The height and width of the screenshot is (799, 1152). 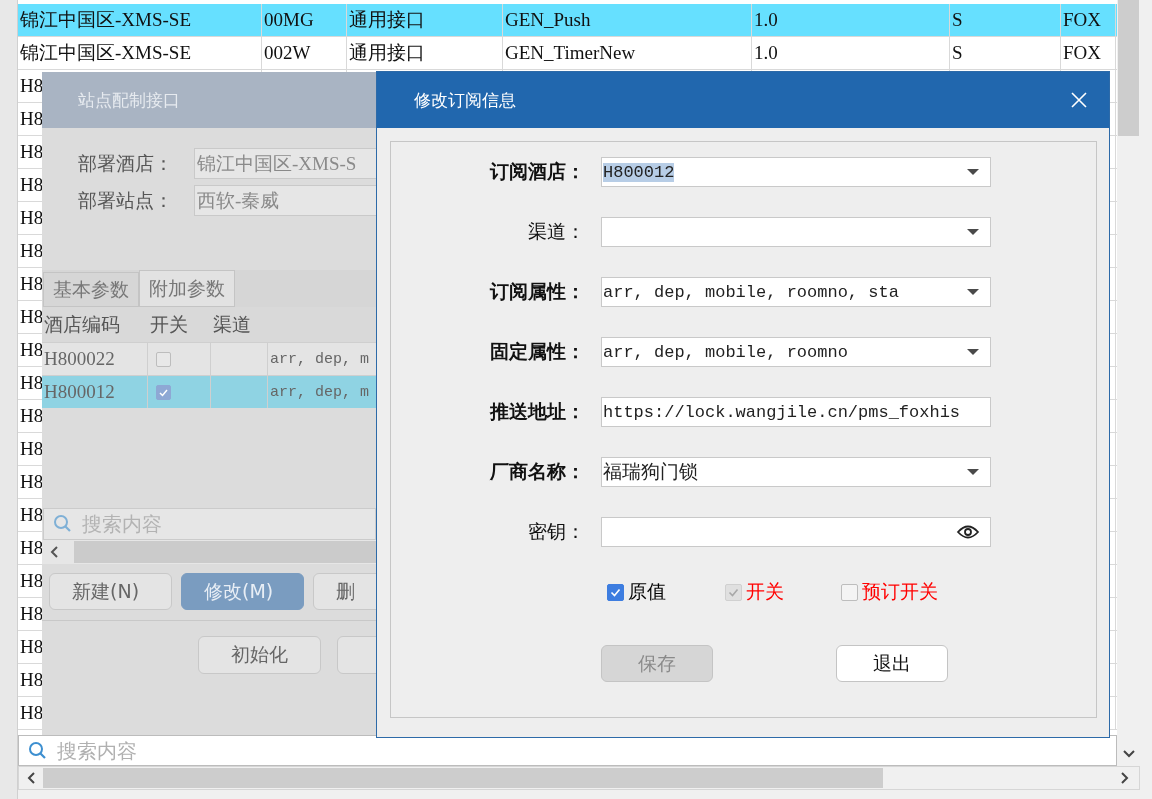 I want to click on dropdown-field: H800012, so click(x=796, y=172).